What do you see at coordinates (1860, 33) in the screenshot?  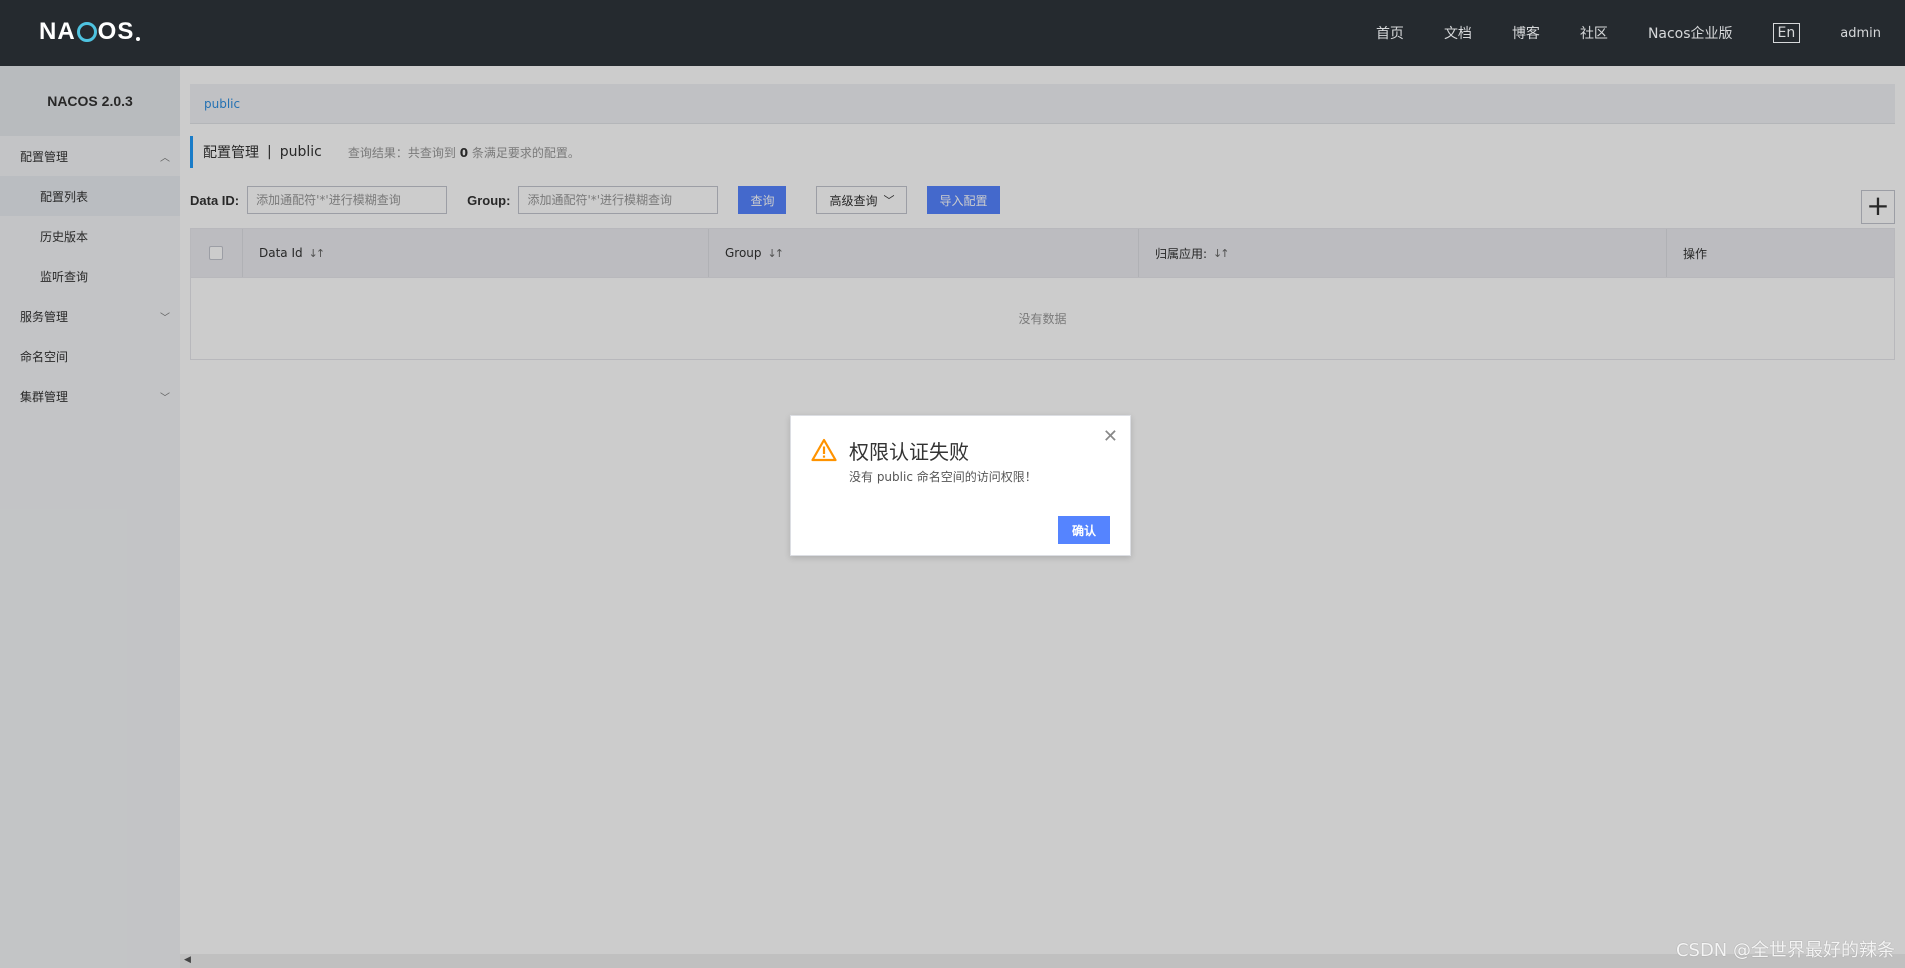 I see `user-menu: admin` at bounding box center [1860, 33].